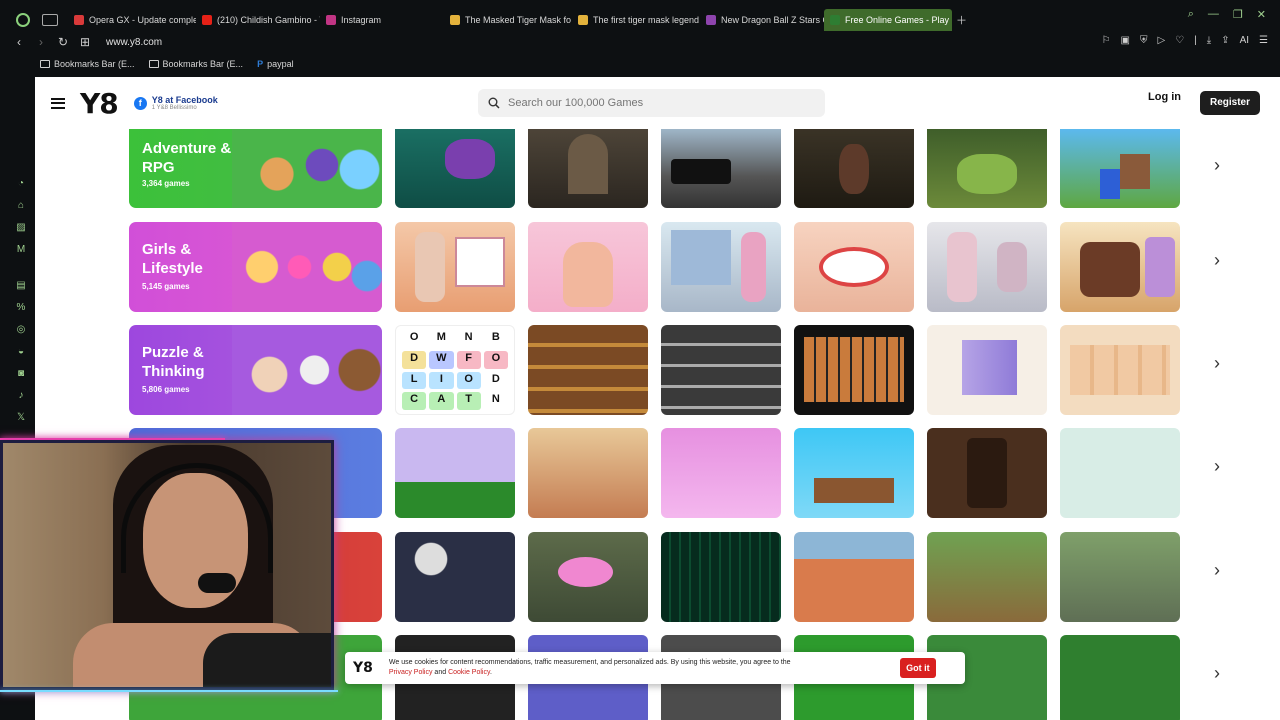  Describe the element at coordinates (1244, 40) in the screenshot. I see `aria-ai-icon: AI` at that location.